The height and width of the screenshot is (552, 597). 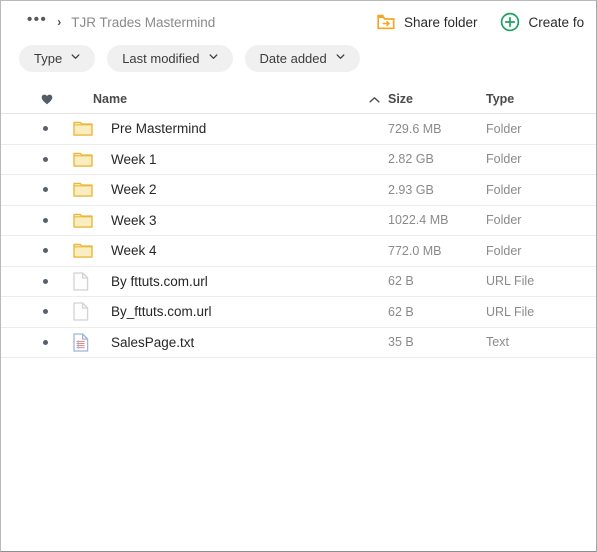 I want to click on file-name-label: By_fttuts.com.url, so click(x=155, y=311).